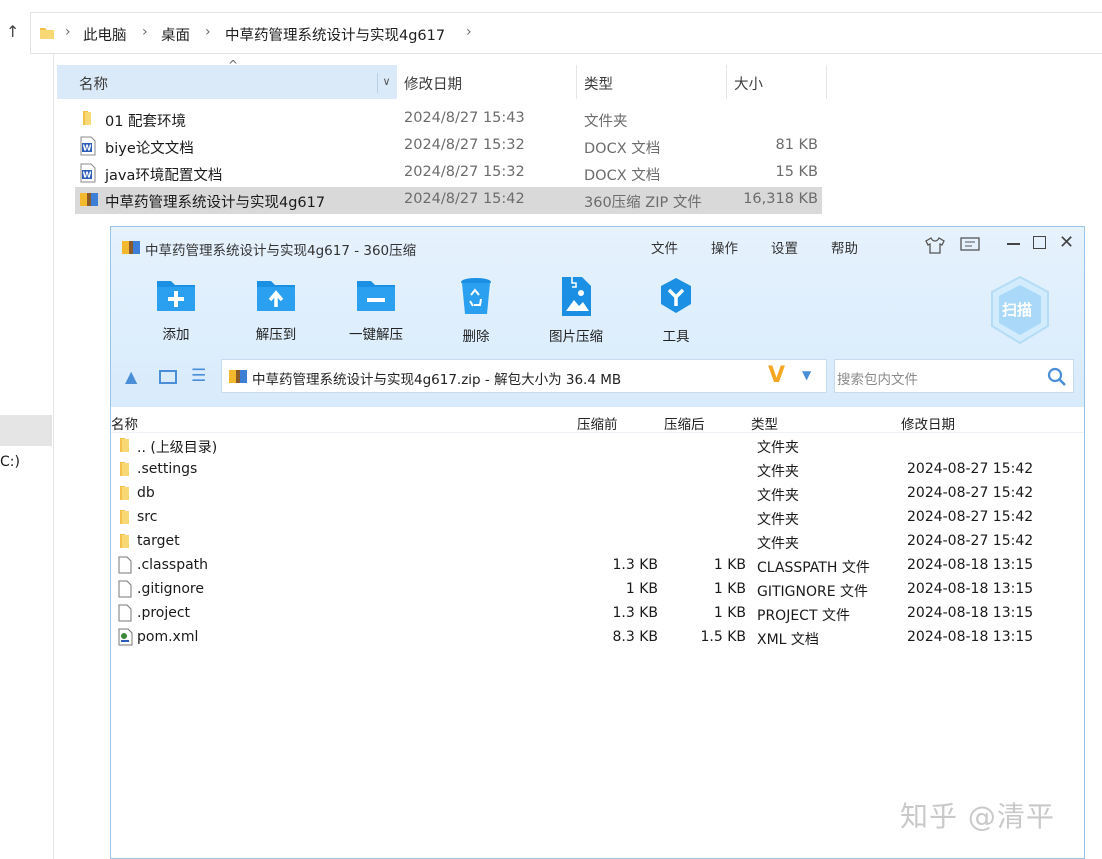  What do you see at coordinates (105, 34) in the screenshot?
I see `breadcrumb-item-this-pc: 此电脑` at bounding box center [105, 34].